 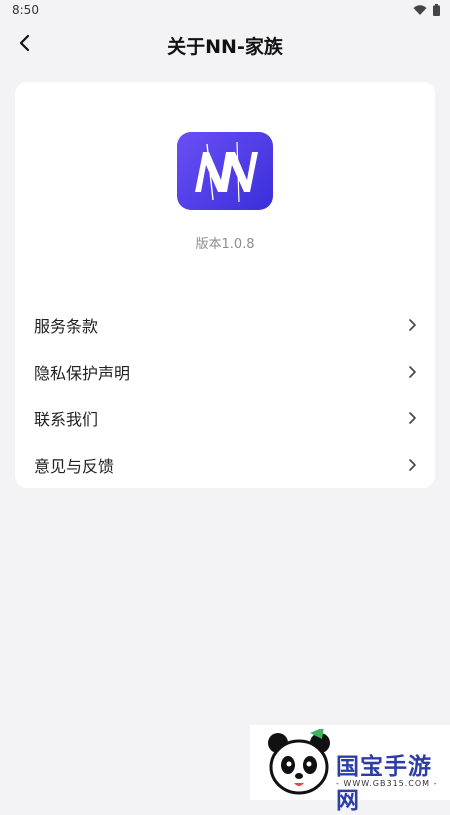 I want to click on menu-item-privacy: 隐私保护声明, so click(x=225, y=372).